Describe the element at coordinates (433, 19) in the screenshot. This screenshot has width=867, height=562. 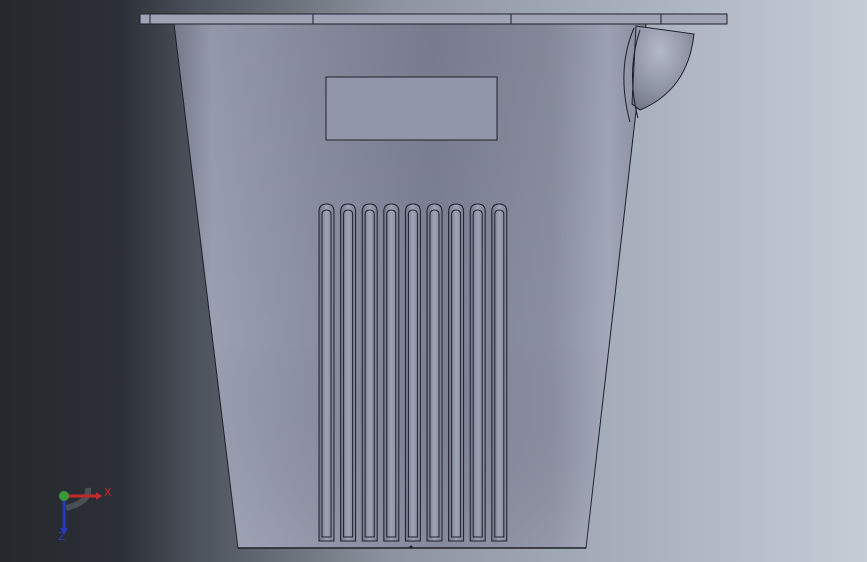
I see `top-flange` at that location.